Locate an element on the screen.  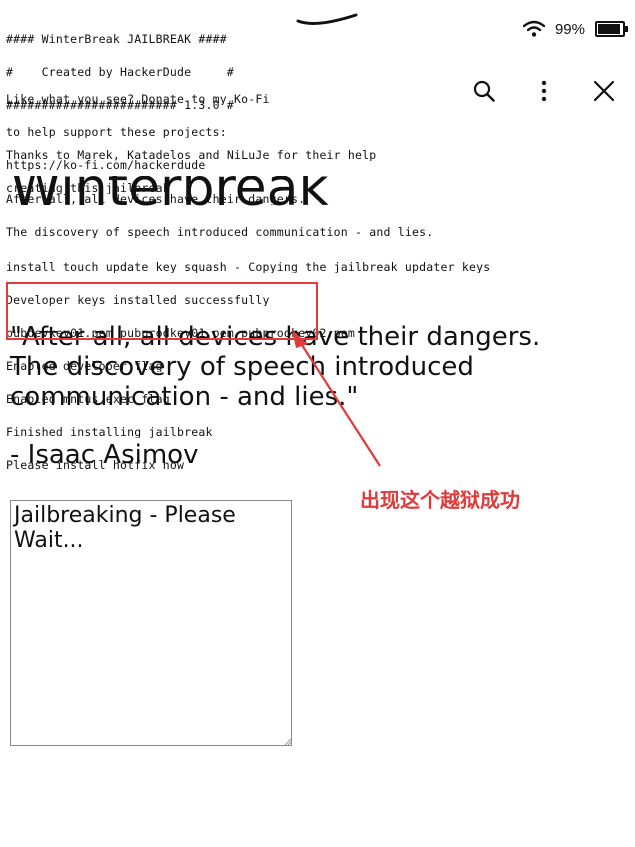
terminal-line: #### WinterBreak JAILBREAK #### is located at coordinates (116, 39).